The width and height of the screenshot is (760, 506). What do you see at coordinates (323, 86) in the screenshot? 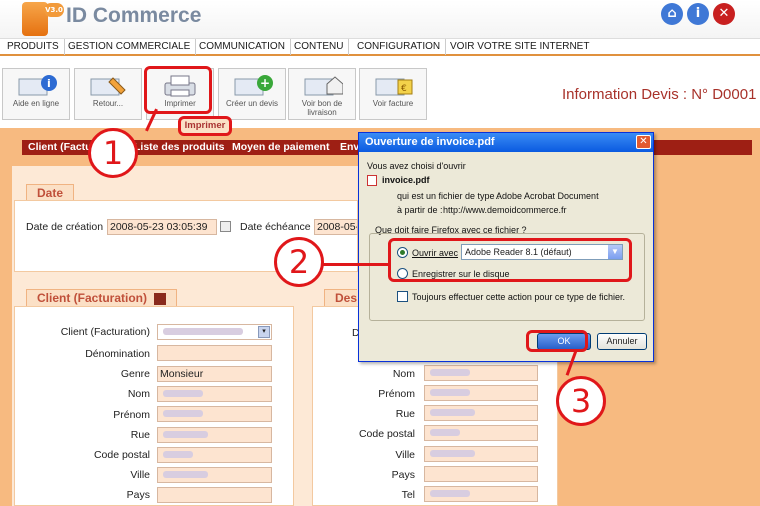
I see `delivery-note-icon` at bounding box center [323, 86].